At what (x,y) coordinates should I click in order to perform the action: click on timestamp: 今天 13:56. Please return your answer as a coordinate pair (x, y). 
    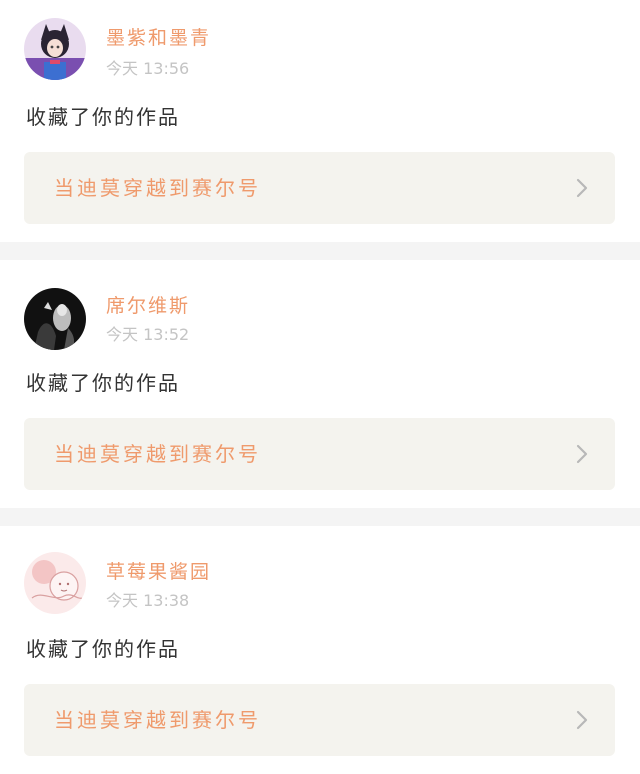
    Looking at the image, I should click on (148, 68).